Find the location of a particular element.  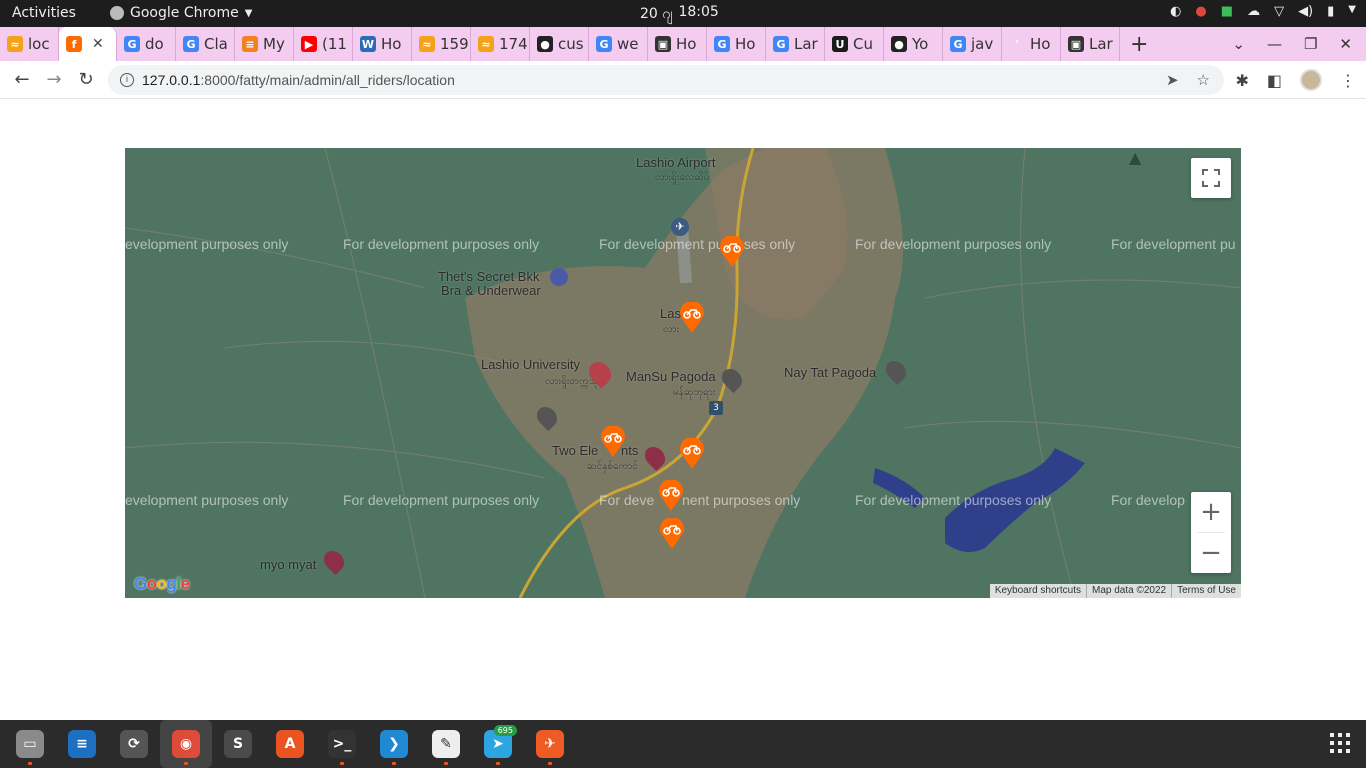

chrome-remote-icon: ● is located at coordinates (1200, 11).